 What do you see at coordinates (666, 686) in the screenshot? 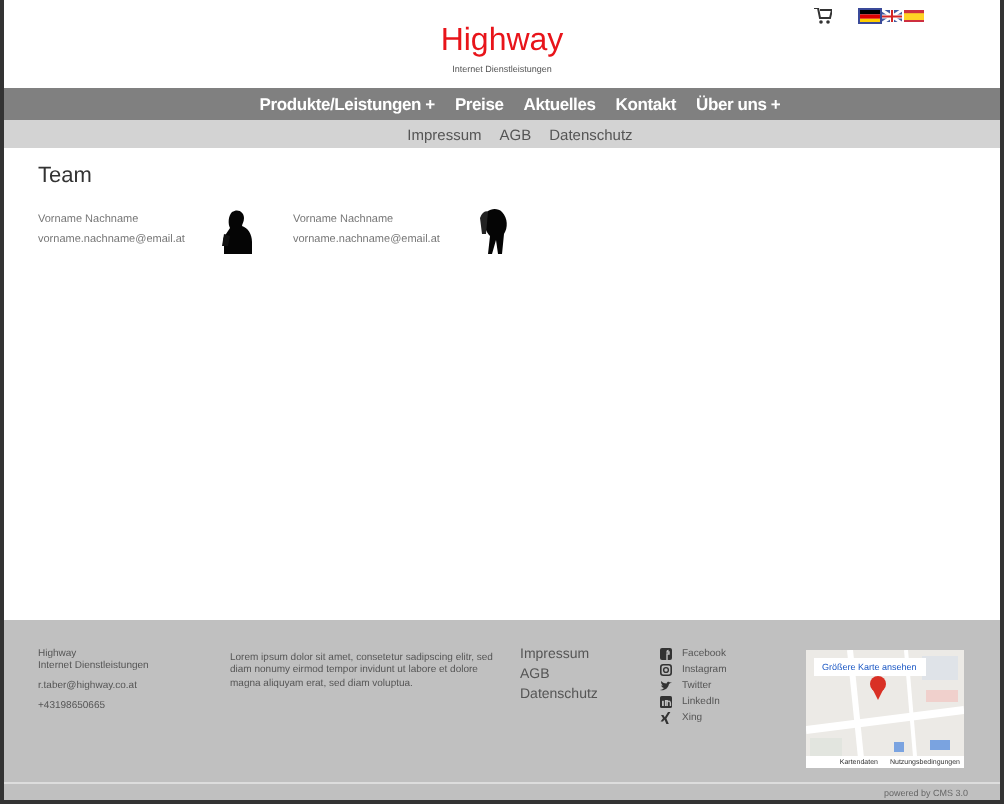
I see `twitter-icon` at bounding box center [666, 686].